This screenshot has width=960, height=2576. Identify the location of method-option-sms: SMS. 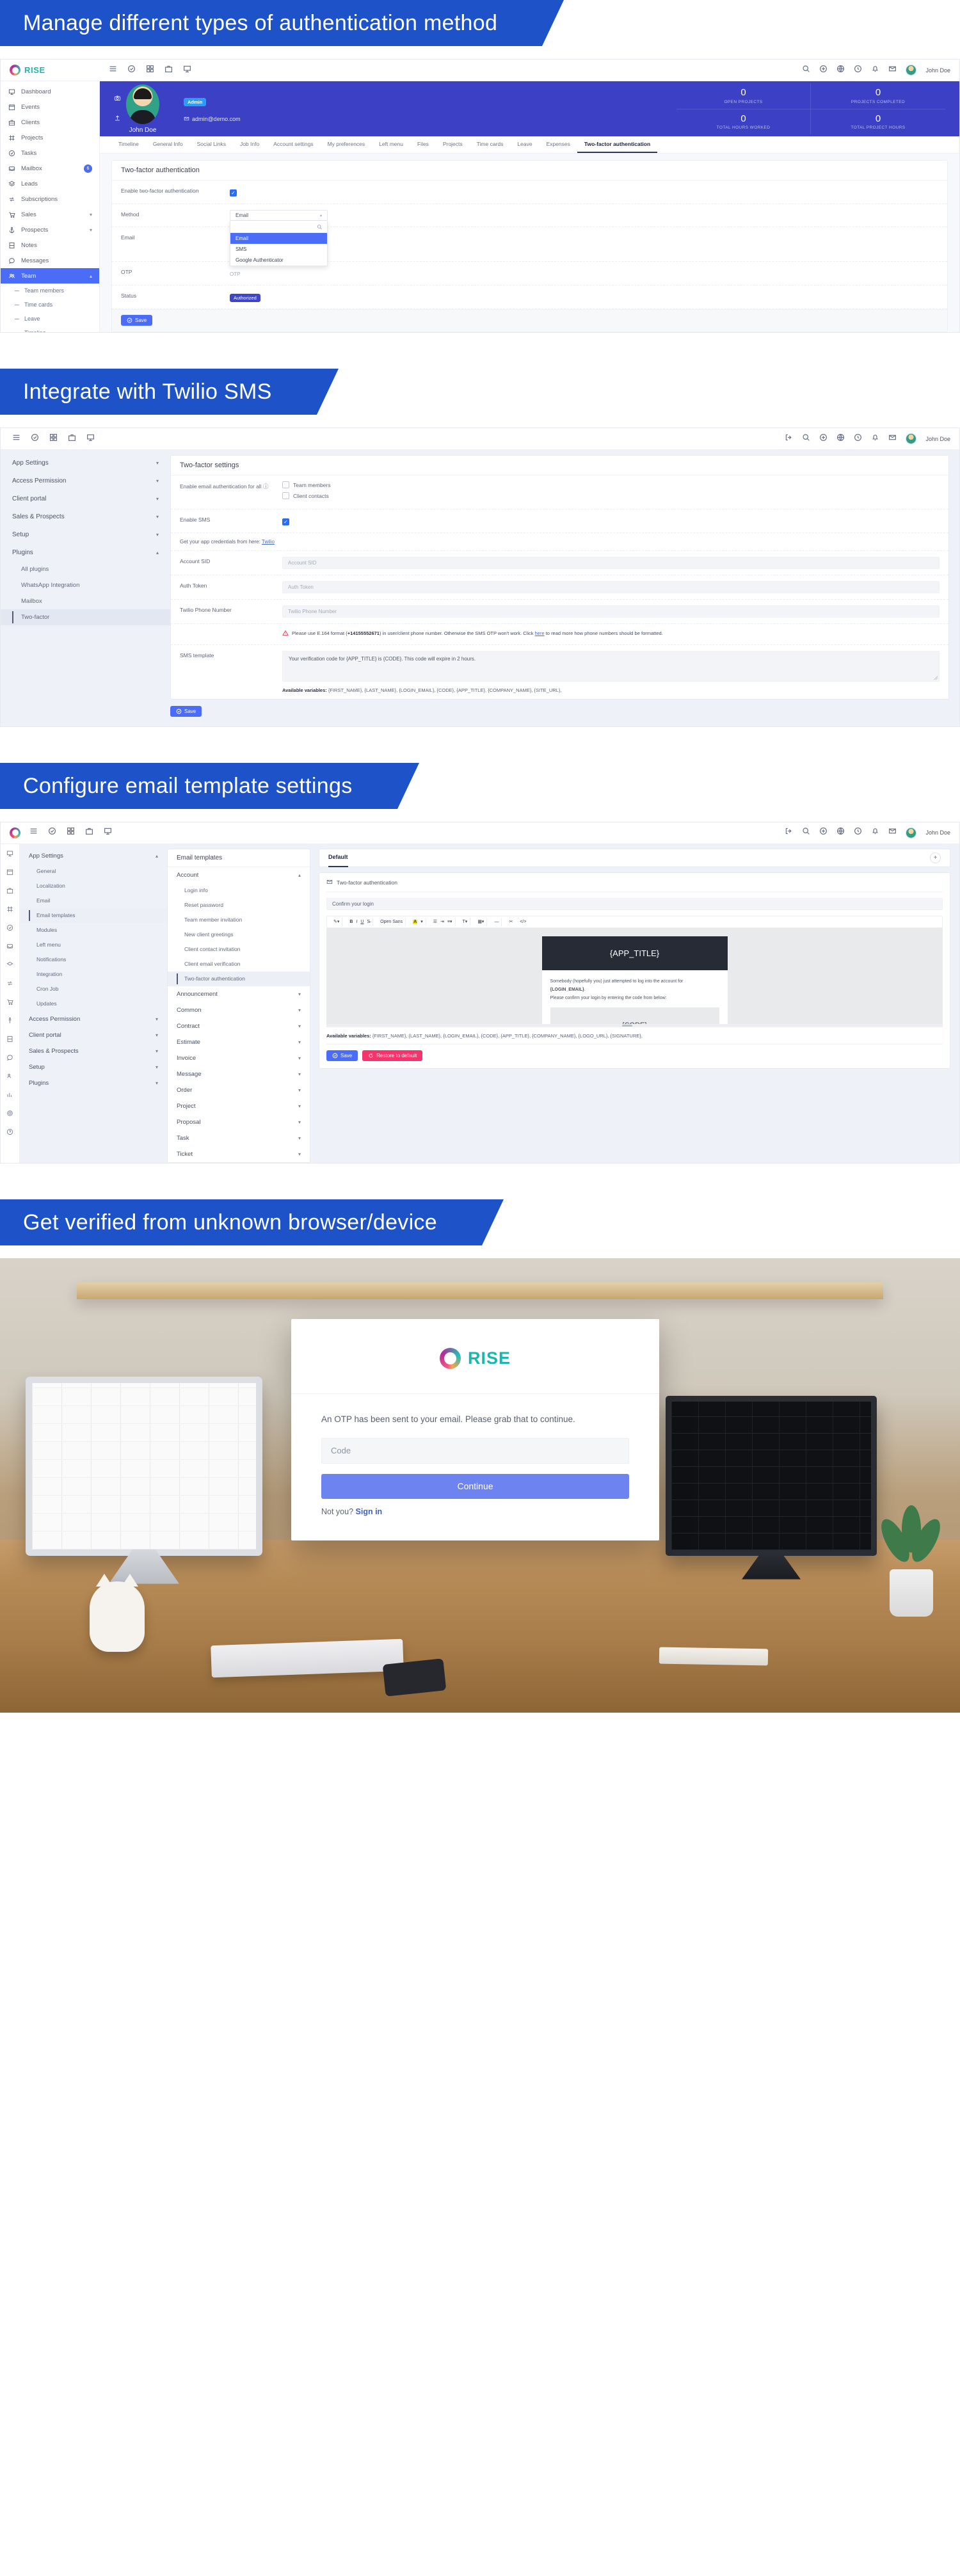
(278, 249).